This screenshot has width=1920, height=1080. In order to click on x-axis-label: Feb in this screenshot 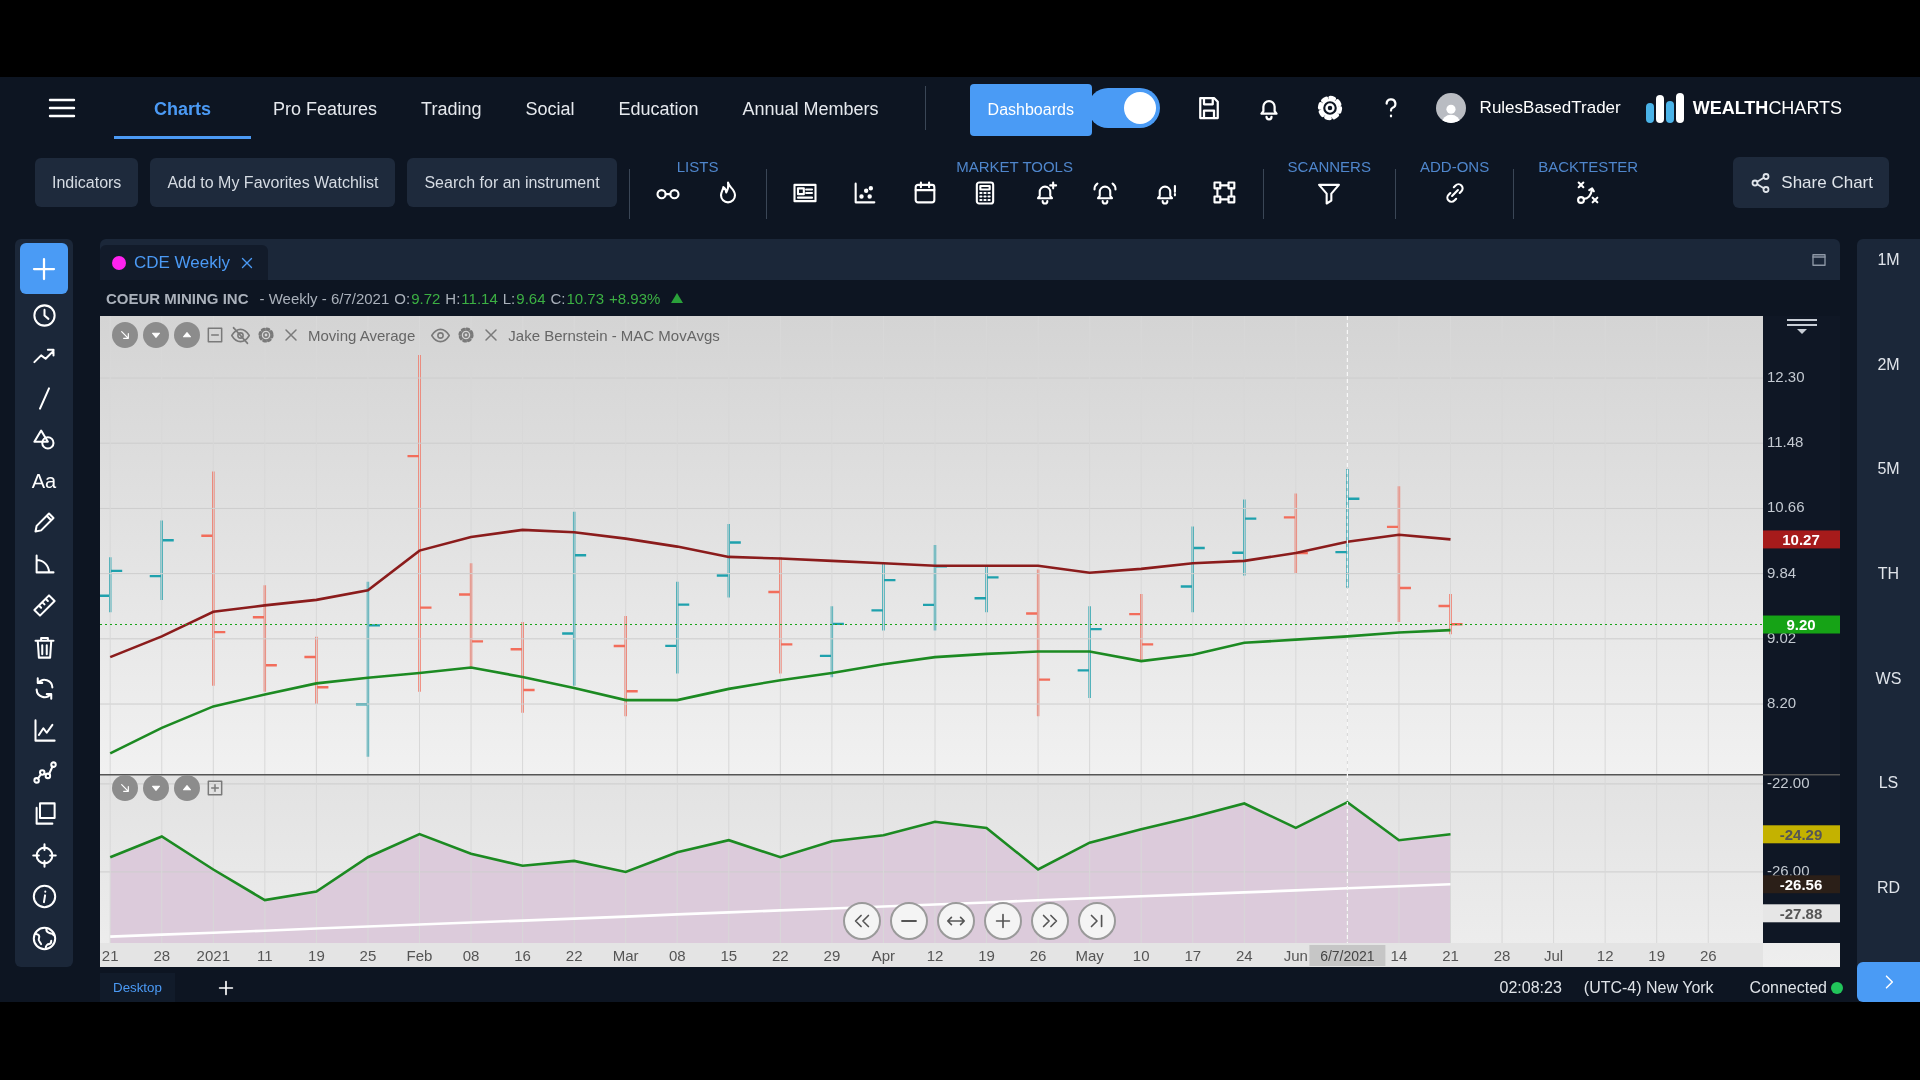, I will do `click(419, 955)`.